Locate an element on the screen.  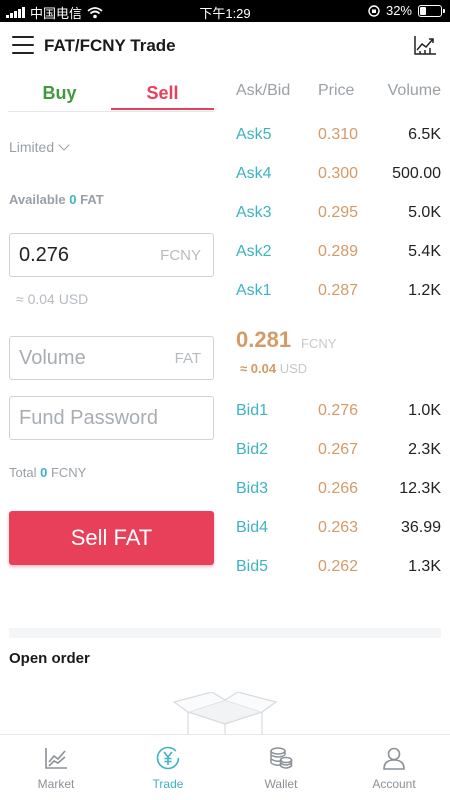
total-unit: FCNY is located at coordinates (68, 472).